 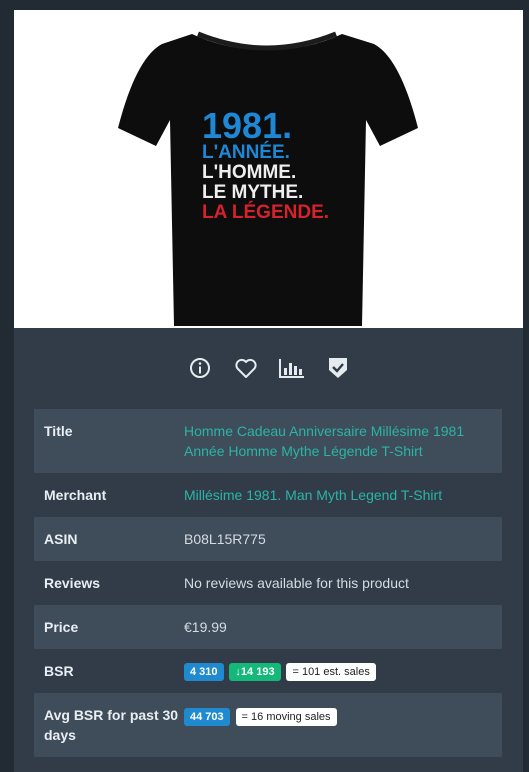 I want to click on merchant-label: Merchant, so click(x=75, y=495).